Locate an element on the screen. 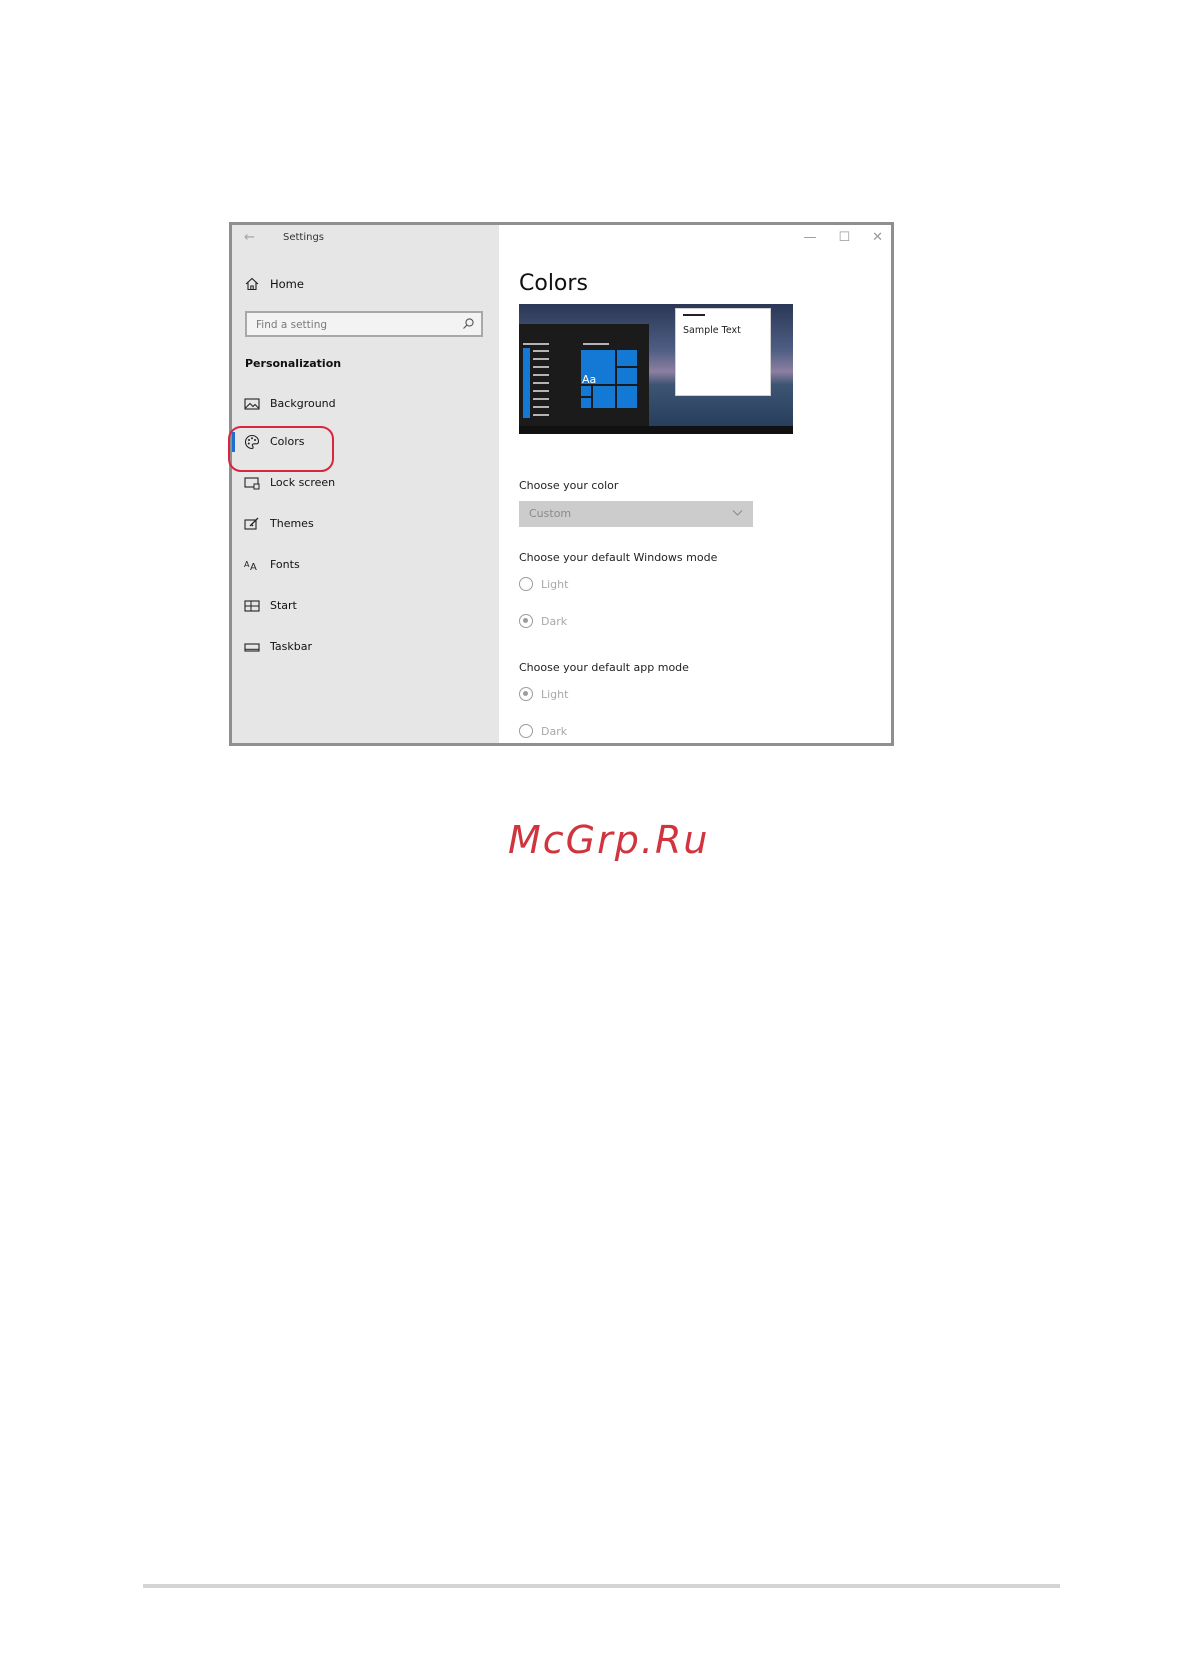 The image size is (1192, 1679). choose-color-value: Custom is located at coordinates (550, 513).